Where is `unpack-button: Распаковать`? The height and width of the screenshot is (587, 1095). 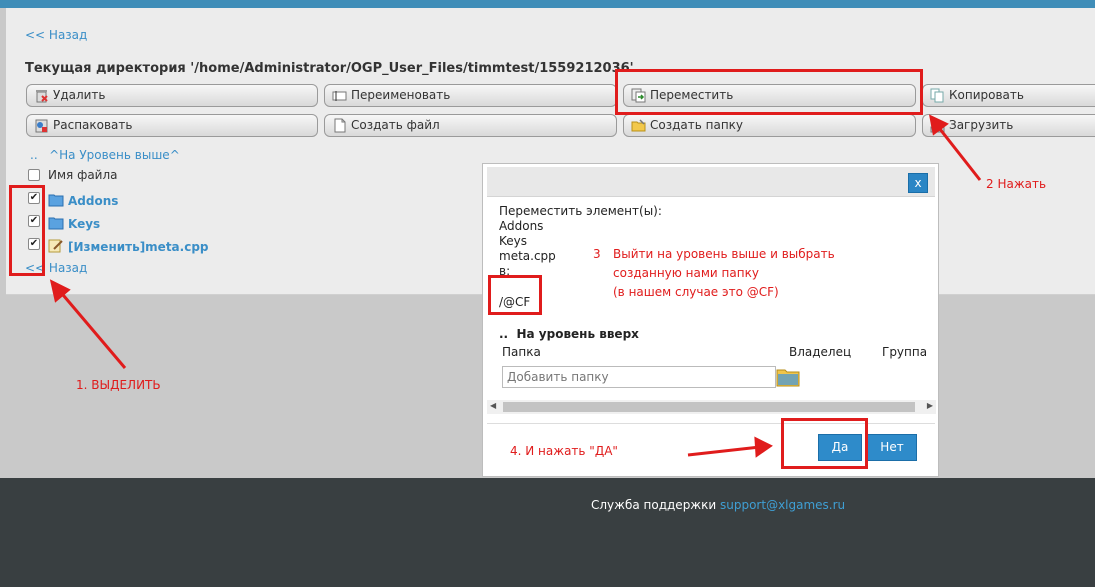
unpack-button: Распаковать is located at coordinates (172, 125).